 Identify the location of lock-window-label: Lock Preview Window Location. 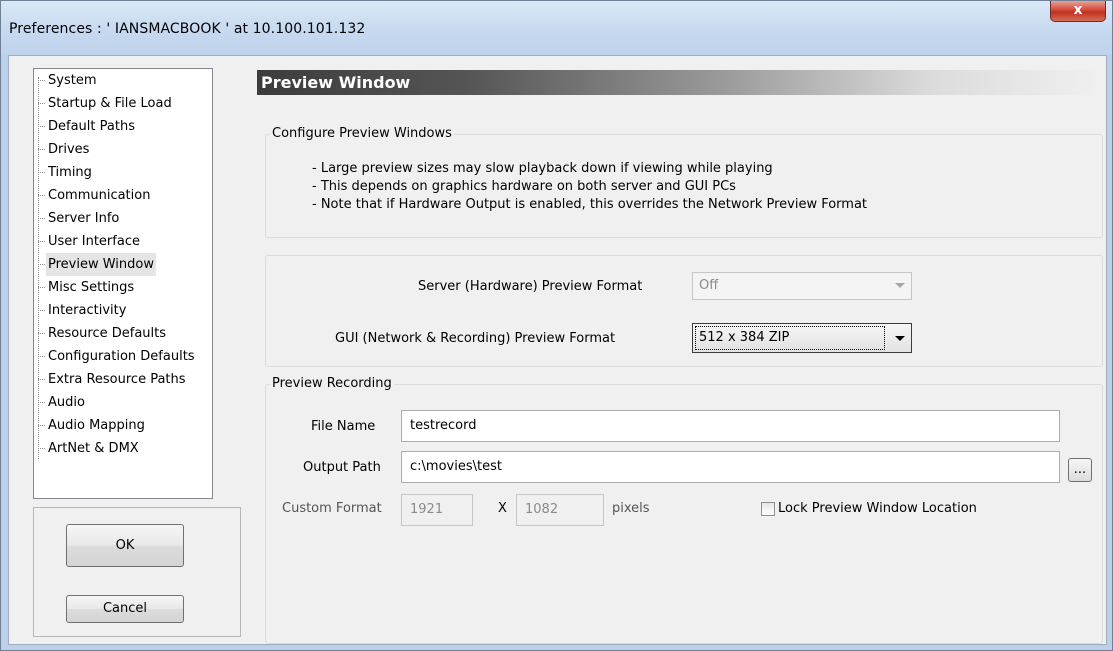
(877, 508).